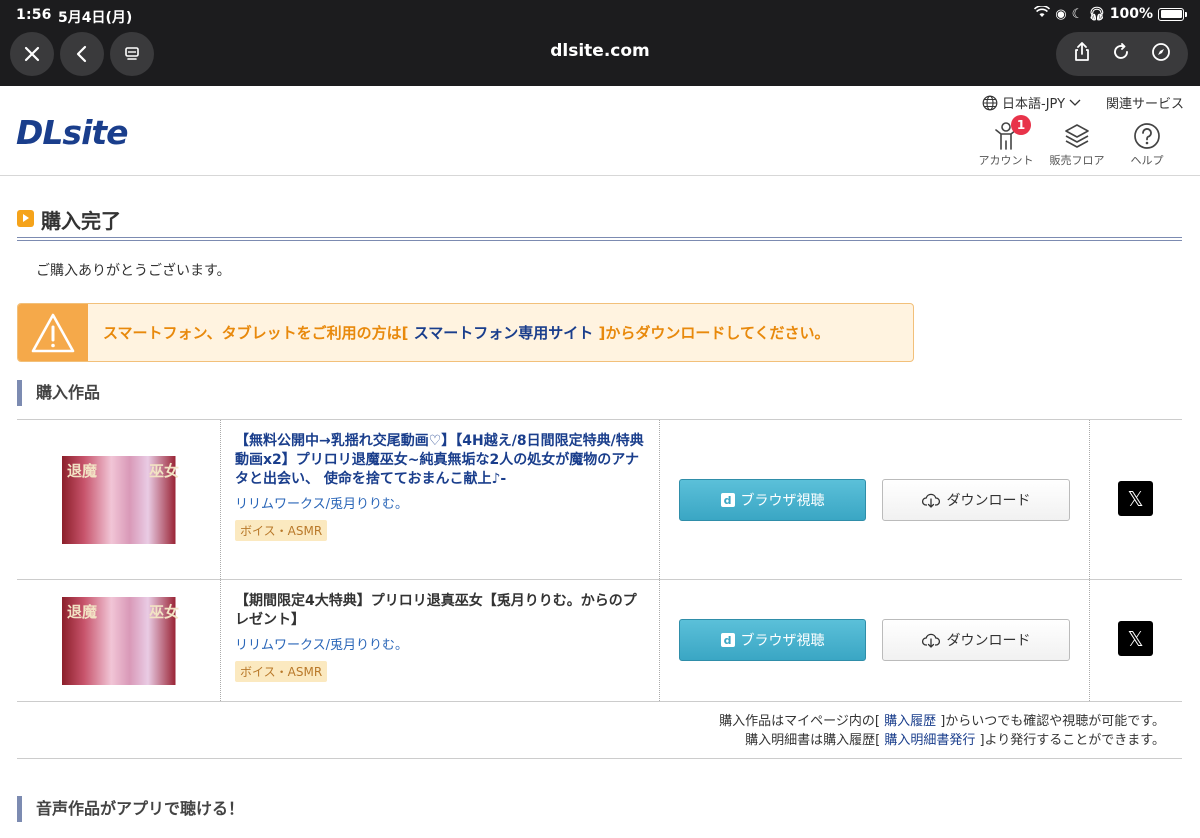 Image resolution: width=1200 pixels, height=838 pixels. What do you see at coordinates (1145, 102) in the screenshot?
I see `related-services-link: 関連サービス` at bounding box center [1145, 102].